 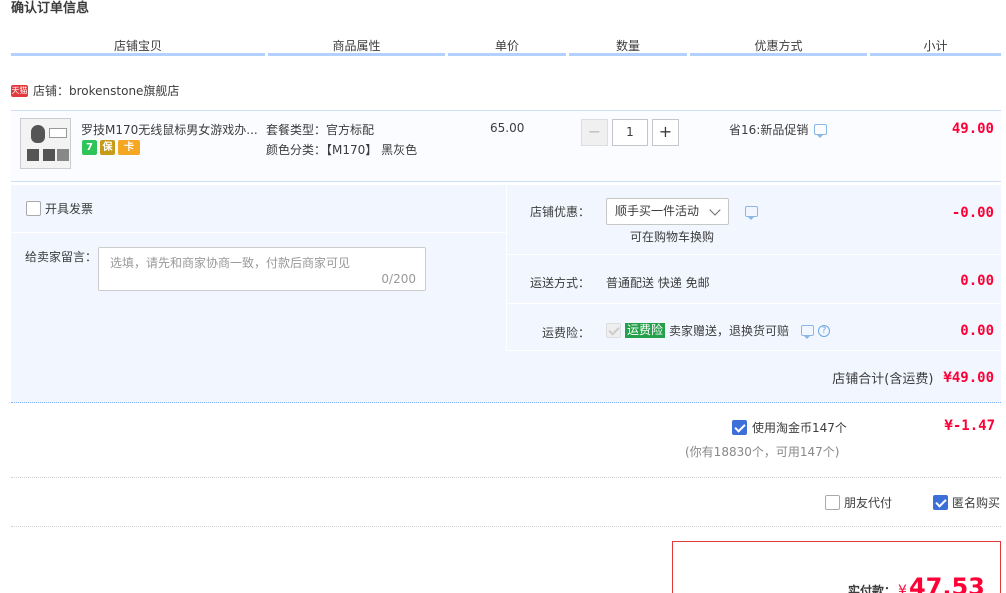 What do you see at coordinates (372, 150) in the screenshot?
I see `color-value: 【M170】 黑灰色` at bounding box center [372, 150].